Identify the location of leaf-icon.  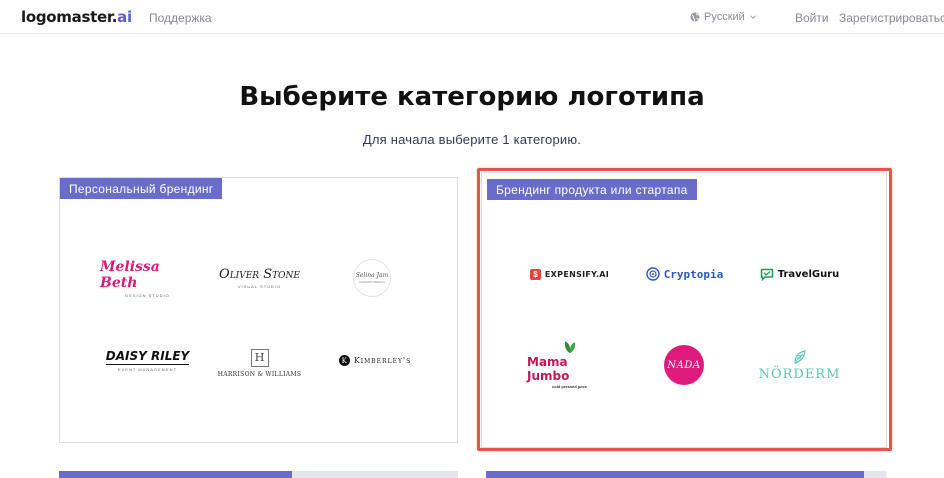
(569, 347).